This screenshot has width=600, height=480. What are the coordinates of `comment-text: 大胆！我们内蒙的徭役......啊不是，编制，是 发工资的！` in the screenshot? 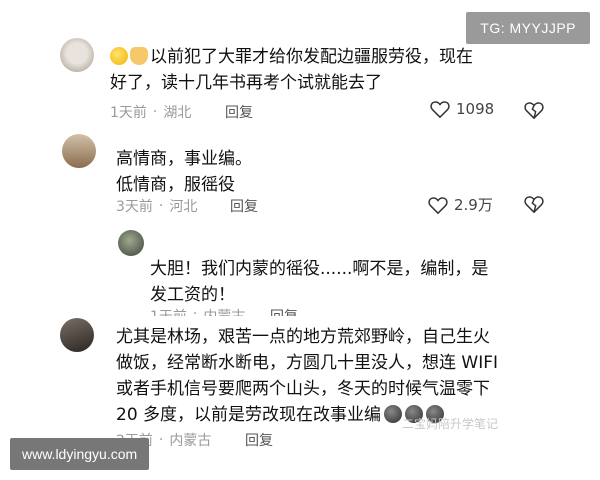 It's located at (319, 282).